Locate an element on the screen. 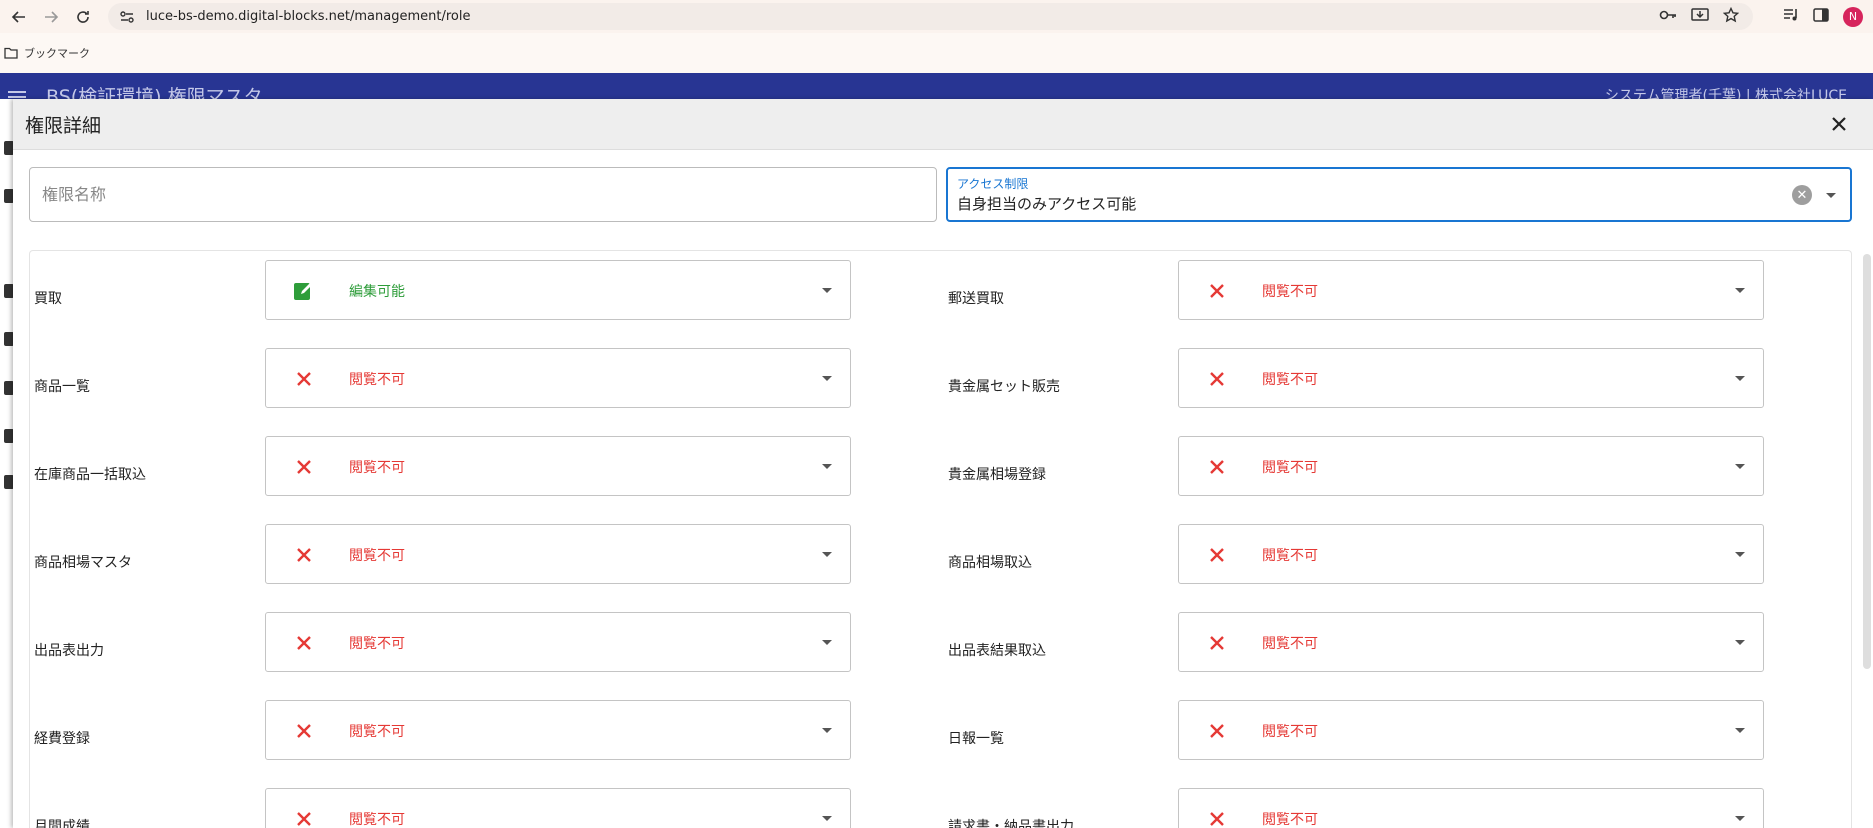  install-app-icon is located at coordinates (1700, 17).